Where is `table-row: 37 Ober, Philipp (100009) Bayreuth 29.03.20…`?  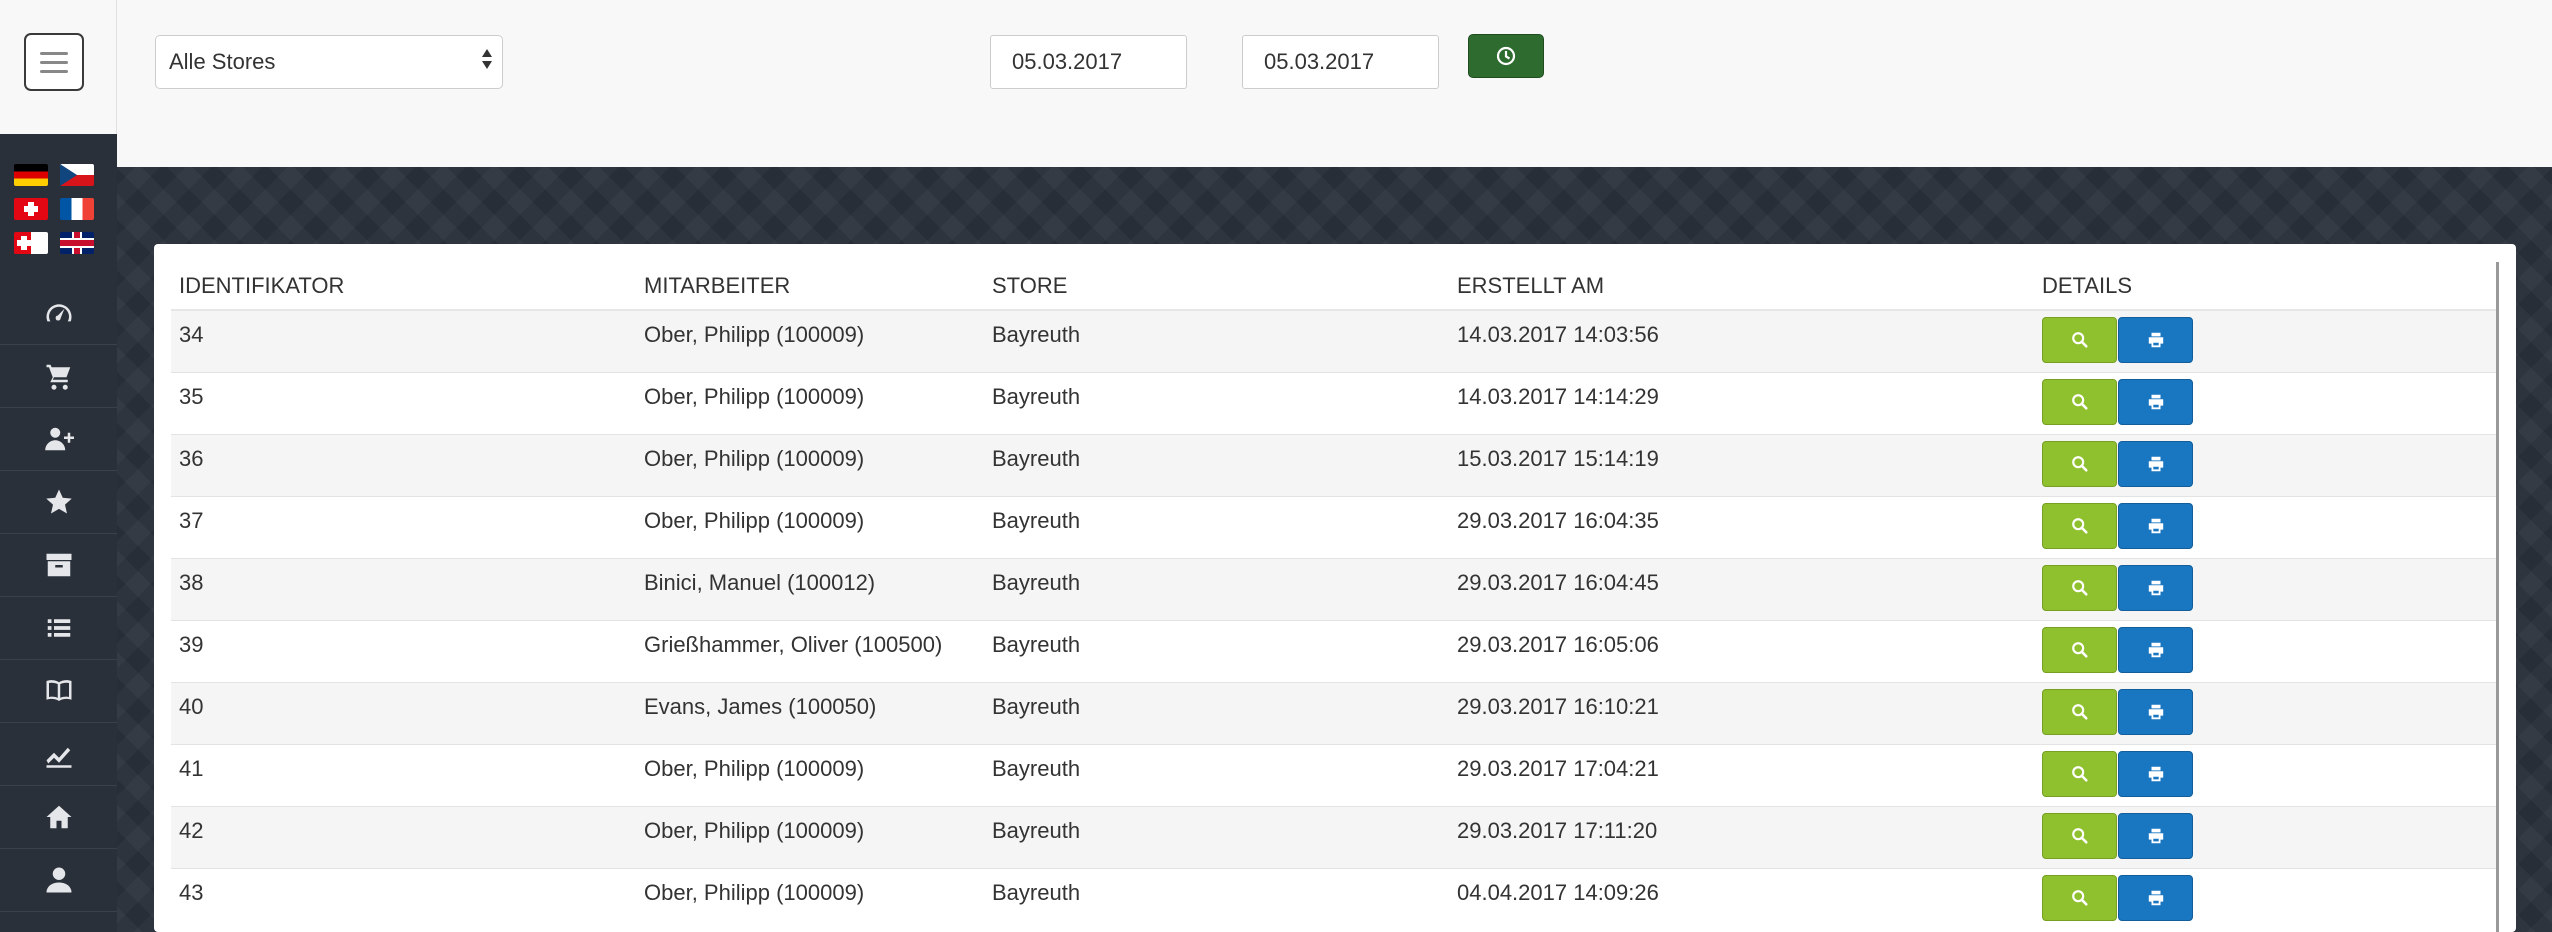 table-row: 37 Ober, Philipp (100009) Bayreuth 29.03.20… is located at coordinates (1334, 526).